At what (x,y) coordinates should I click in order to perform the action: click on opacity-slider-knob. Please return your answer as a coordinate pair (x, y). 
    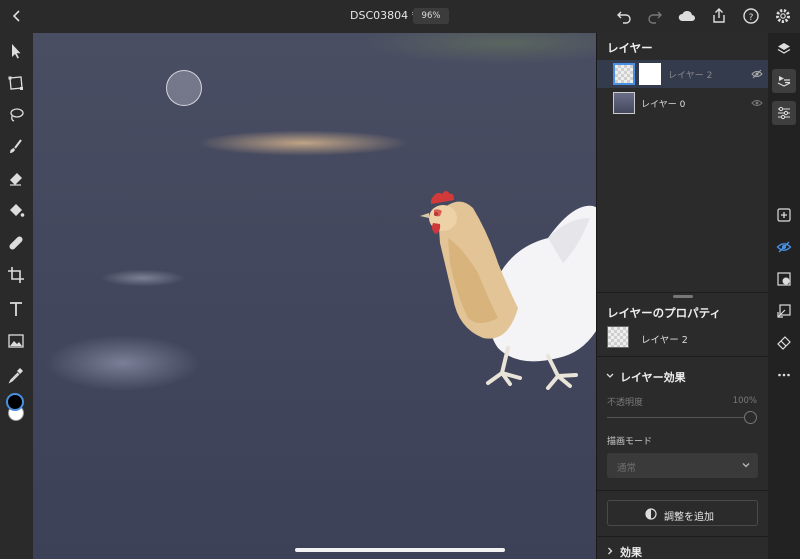
    Looking at the image, I should click on (750, 417).